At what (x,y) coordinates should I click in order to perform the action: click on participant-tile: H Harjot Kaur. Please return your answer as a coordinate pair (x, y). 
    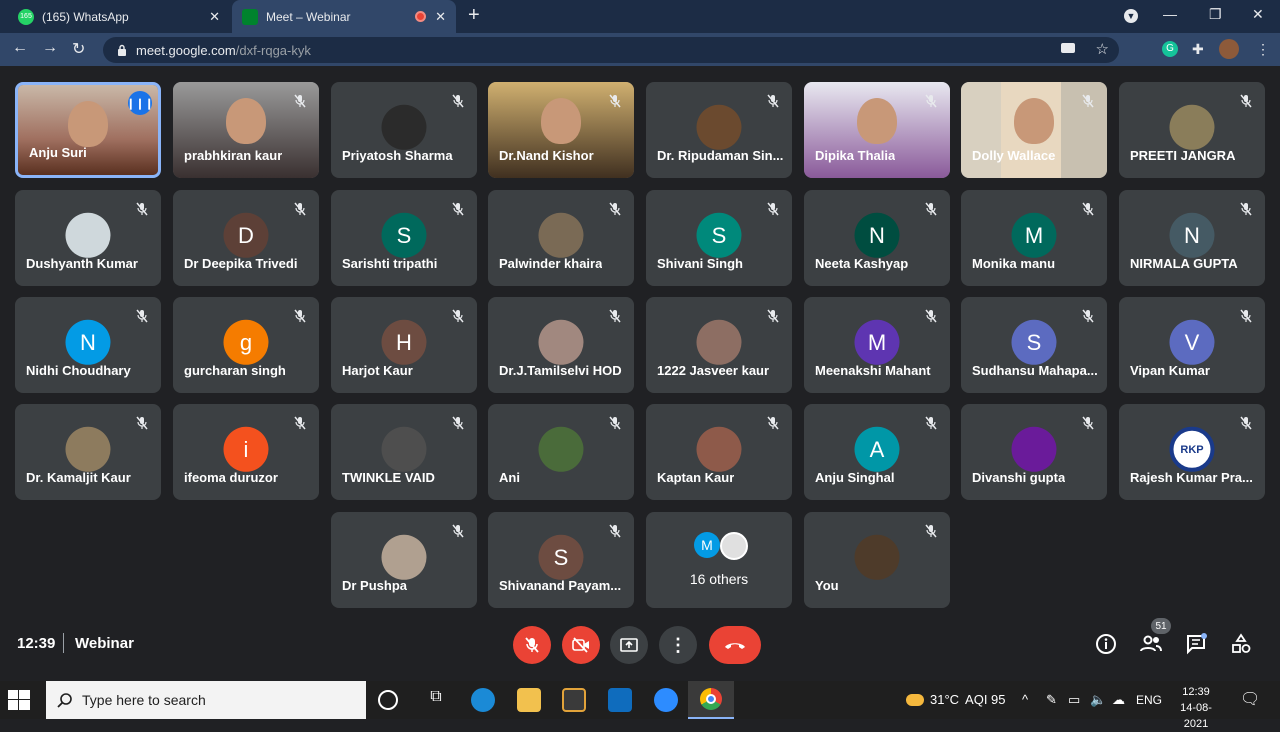
    Looking at the image, I should click on (404, 345).